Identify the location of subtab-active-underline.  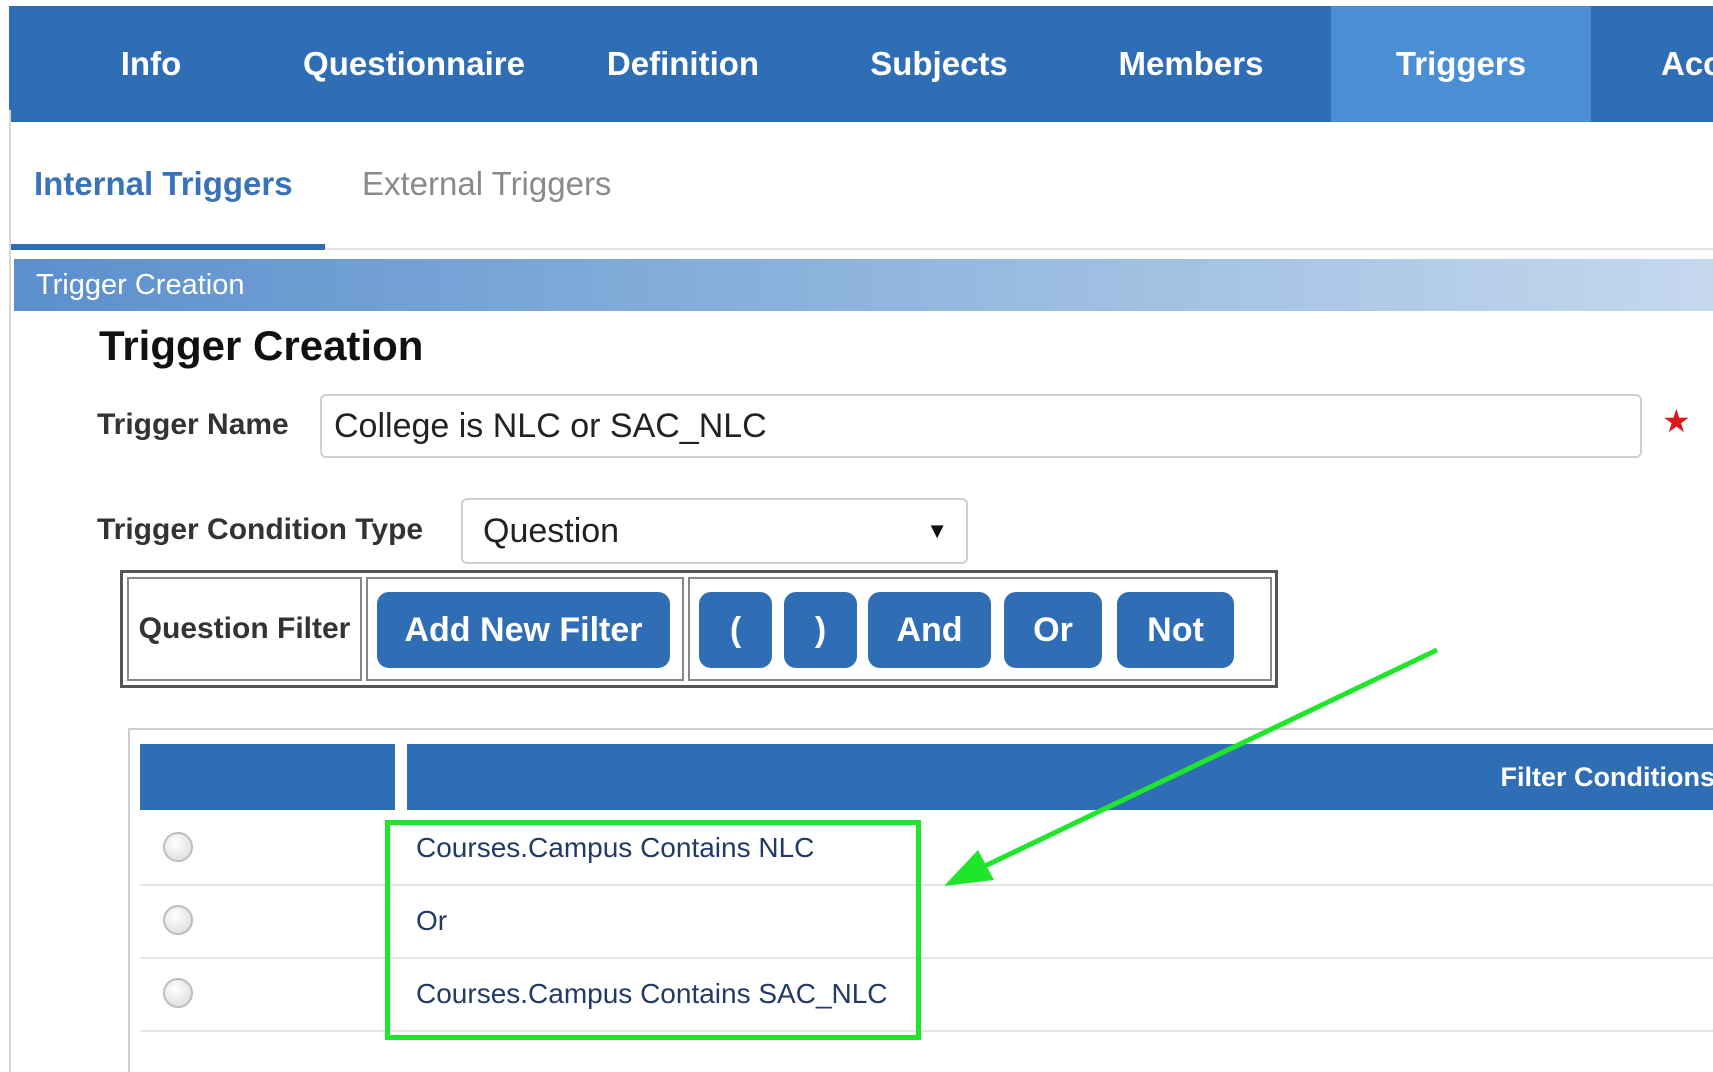
(167, 247).